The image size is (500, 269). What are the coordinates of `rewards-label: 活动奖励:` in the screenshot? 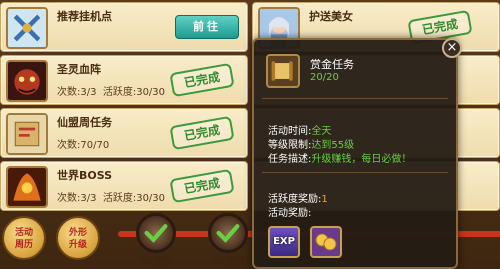 It's located at (290, 213).